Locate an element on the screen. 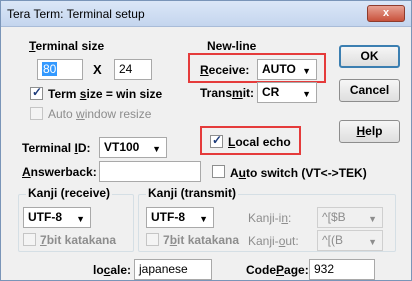 The width and height of the screenshot is (412, 281). locale-input: japanese is located at coordinates (173, 269).